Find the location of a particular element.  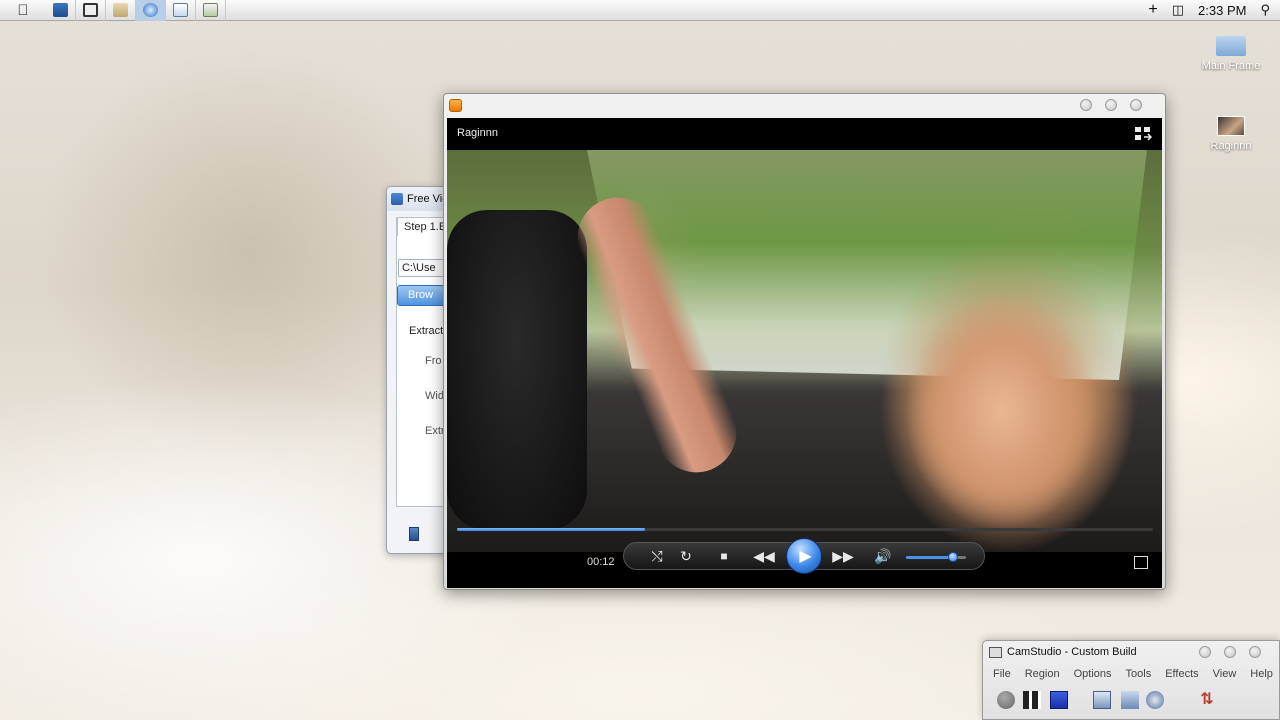

camstudio-minimize-button is located at coordinates (1205, 652).